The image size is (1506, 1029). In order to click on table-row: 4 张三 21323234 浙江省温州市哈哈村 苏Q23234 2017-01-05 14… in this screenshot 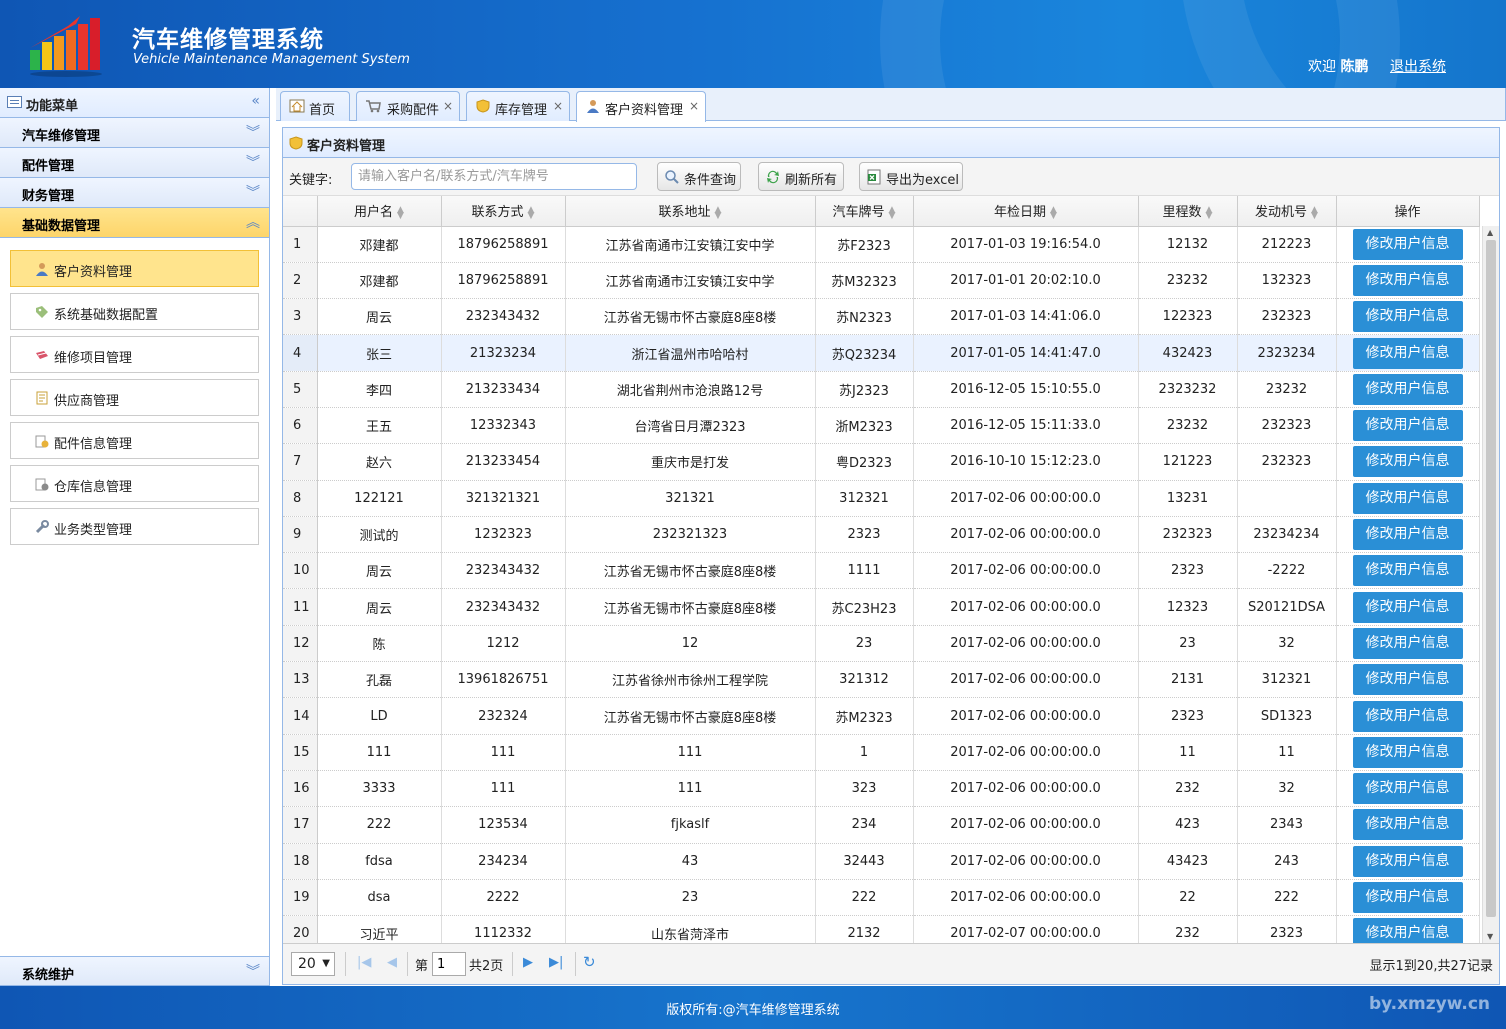, I will do `click(881, 353)`.